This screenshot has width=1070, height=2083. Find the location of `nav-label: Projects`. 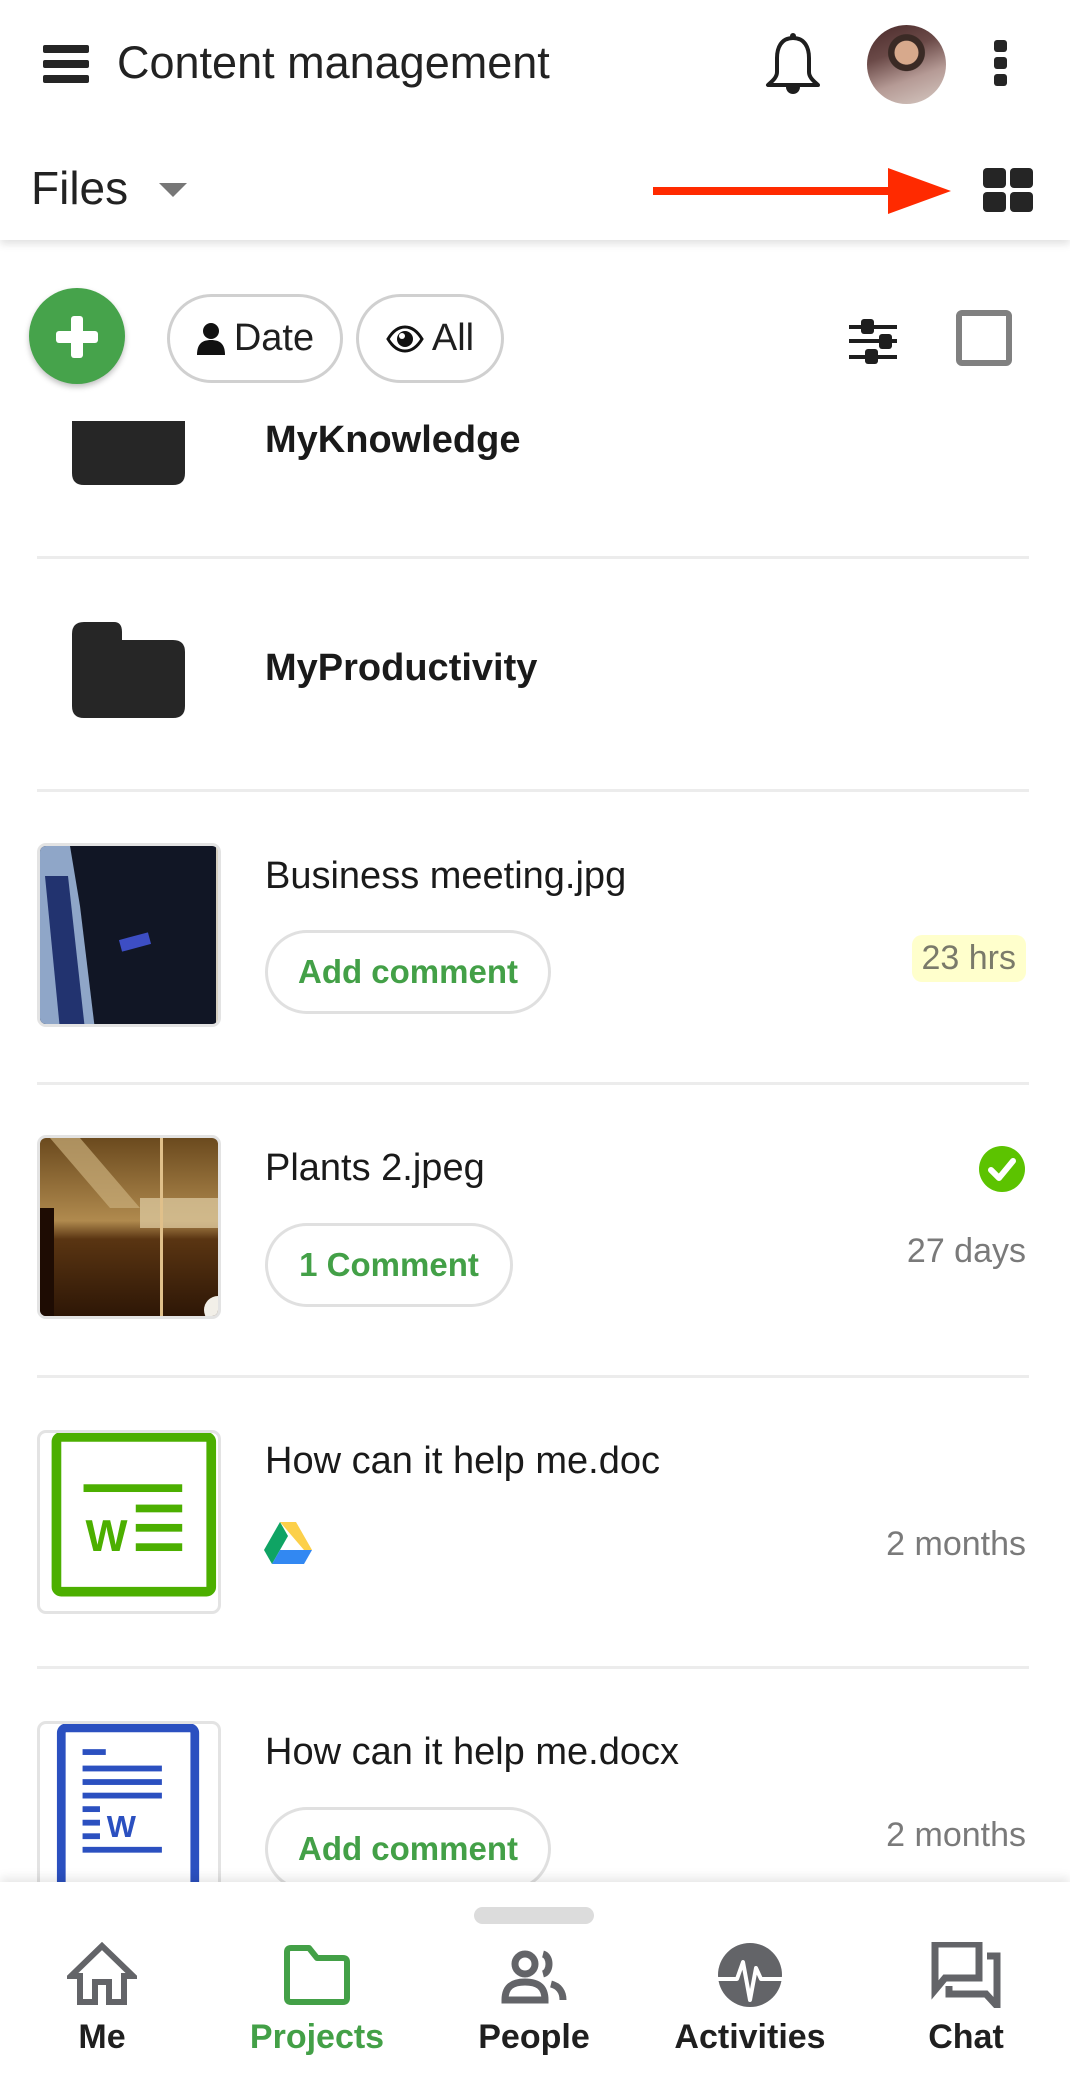

nav-label: Projects is located at coordinates (317, 2037).